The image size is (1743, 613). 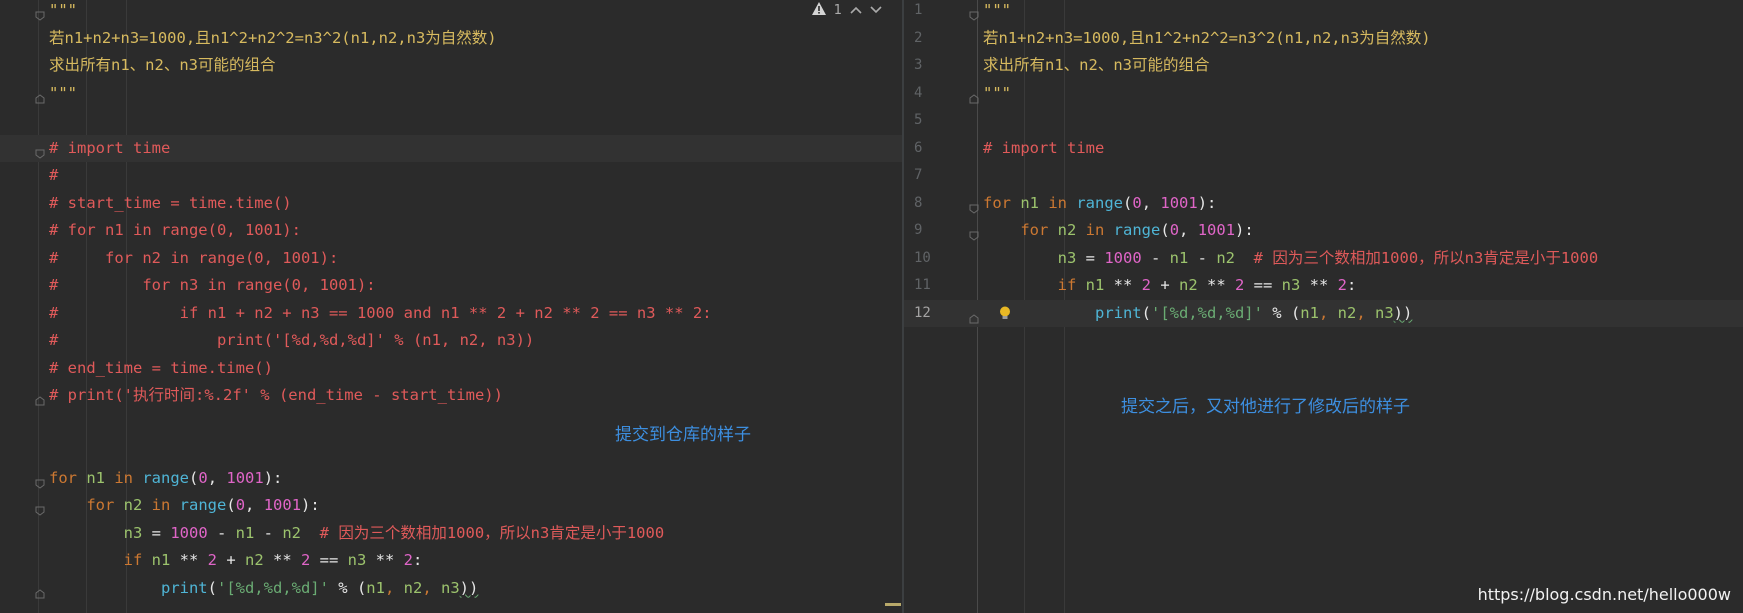 What do you see at coordinates (1030, 285) in the screenshot?
I see `code-token: if` at bounding box center [1030, 285].